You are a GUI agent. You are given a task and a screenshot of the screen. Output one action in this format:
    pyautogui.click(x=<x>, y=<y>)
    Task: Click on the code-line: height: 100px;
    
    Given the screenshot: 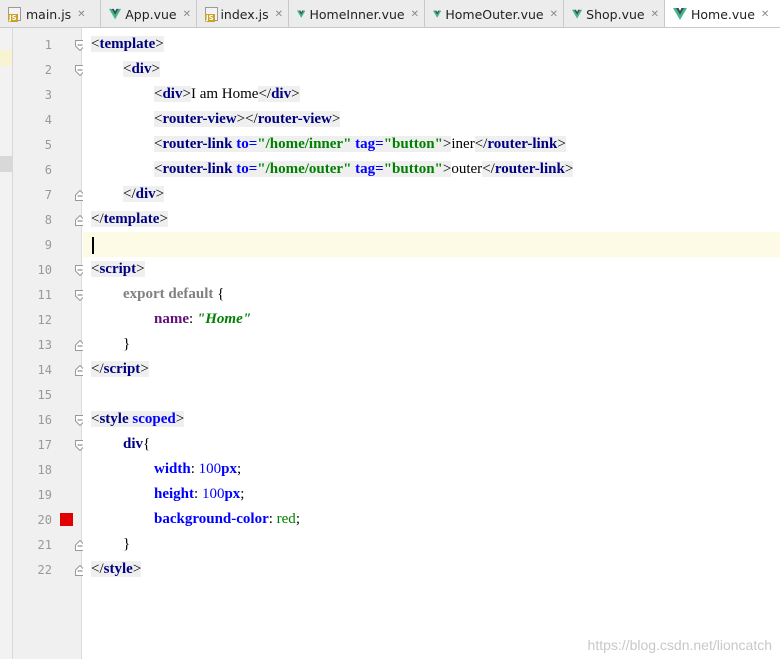 What is the action you would take?
    pyautogui.click(x=199, y=494)
    